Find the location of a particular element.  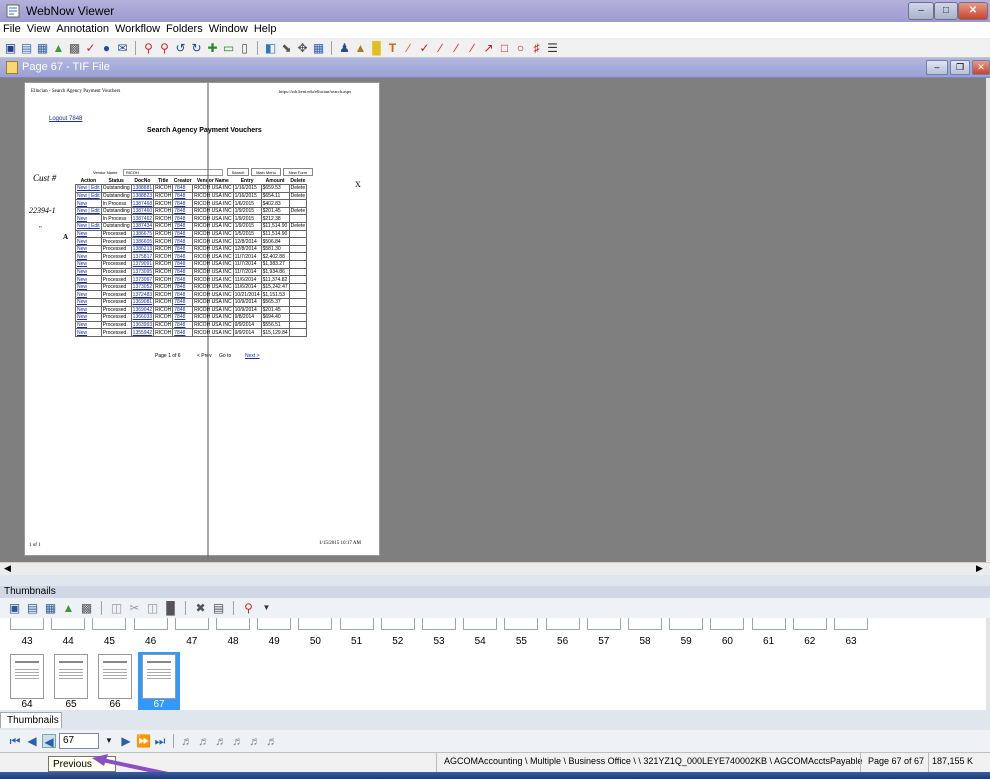

text-select-icon: ▦ is located at coordinates (318, 48).